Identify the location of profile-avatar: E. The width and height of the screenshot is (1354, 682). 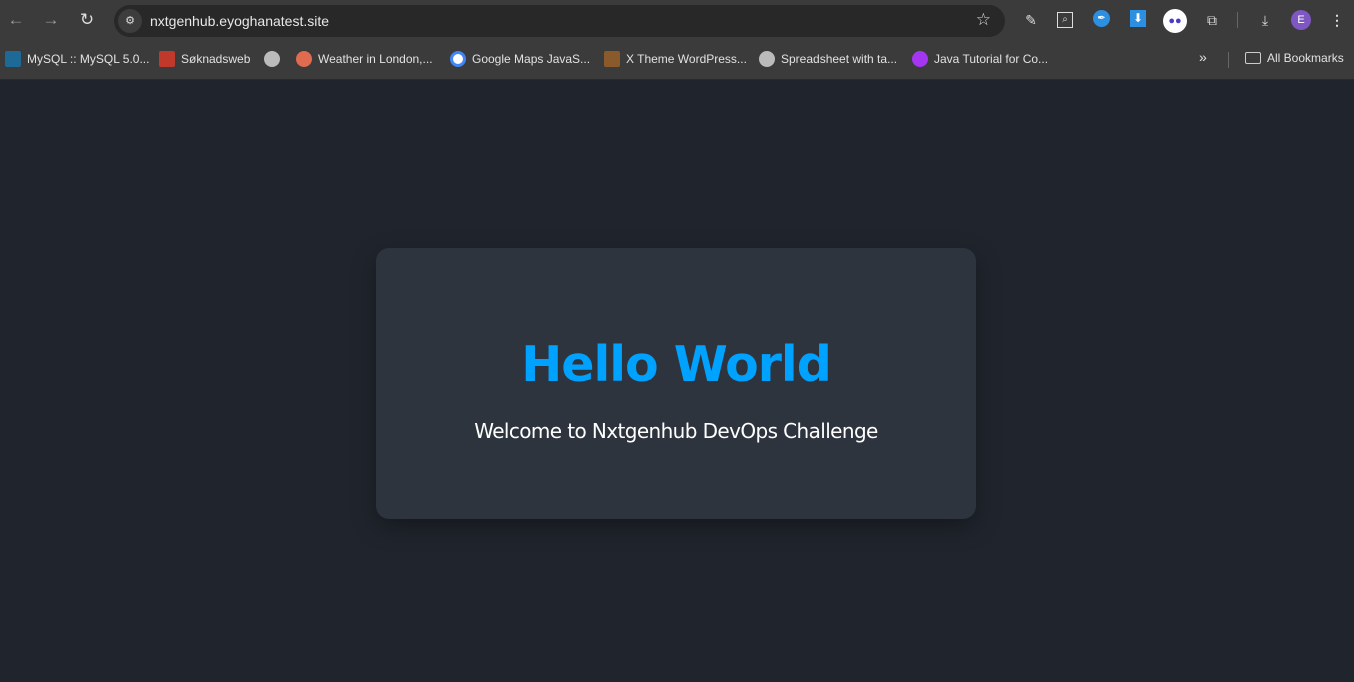
(1301, 20).